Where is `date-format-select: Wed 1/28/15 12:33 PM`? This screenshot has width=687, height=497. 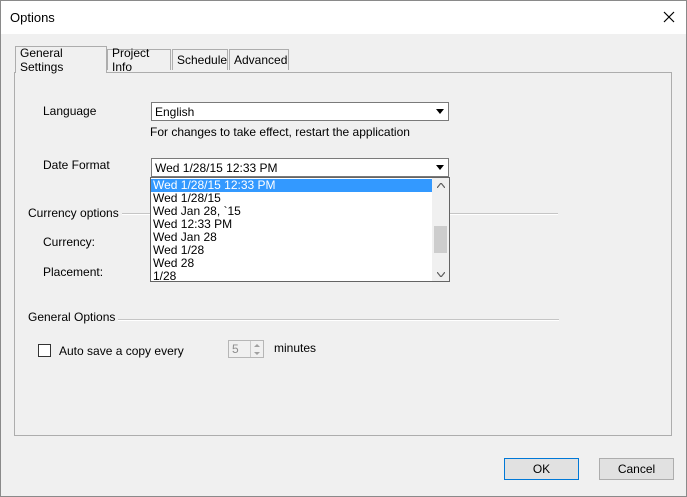 date-format-select: Wed 1/28/15 12:33 PM is located at coordinates (300, 167).